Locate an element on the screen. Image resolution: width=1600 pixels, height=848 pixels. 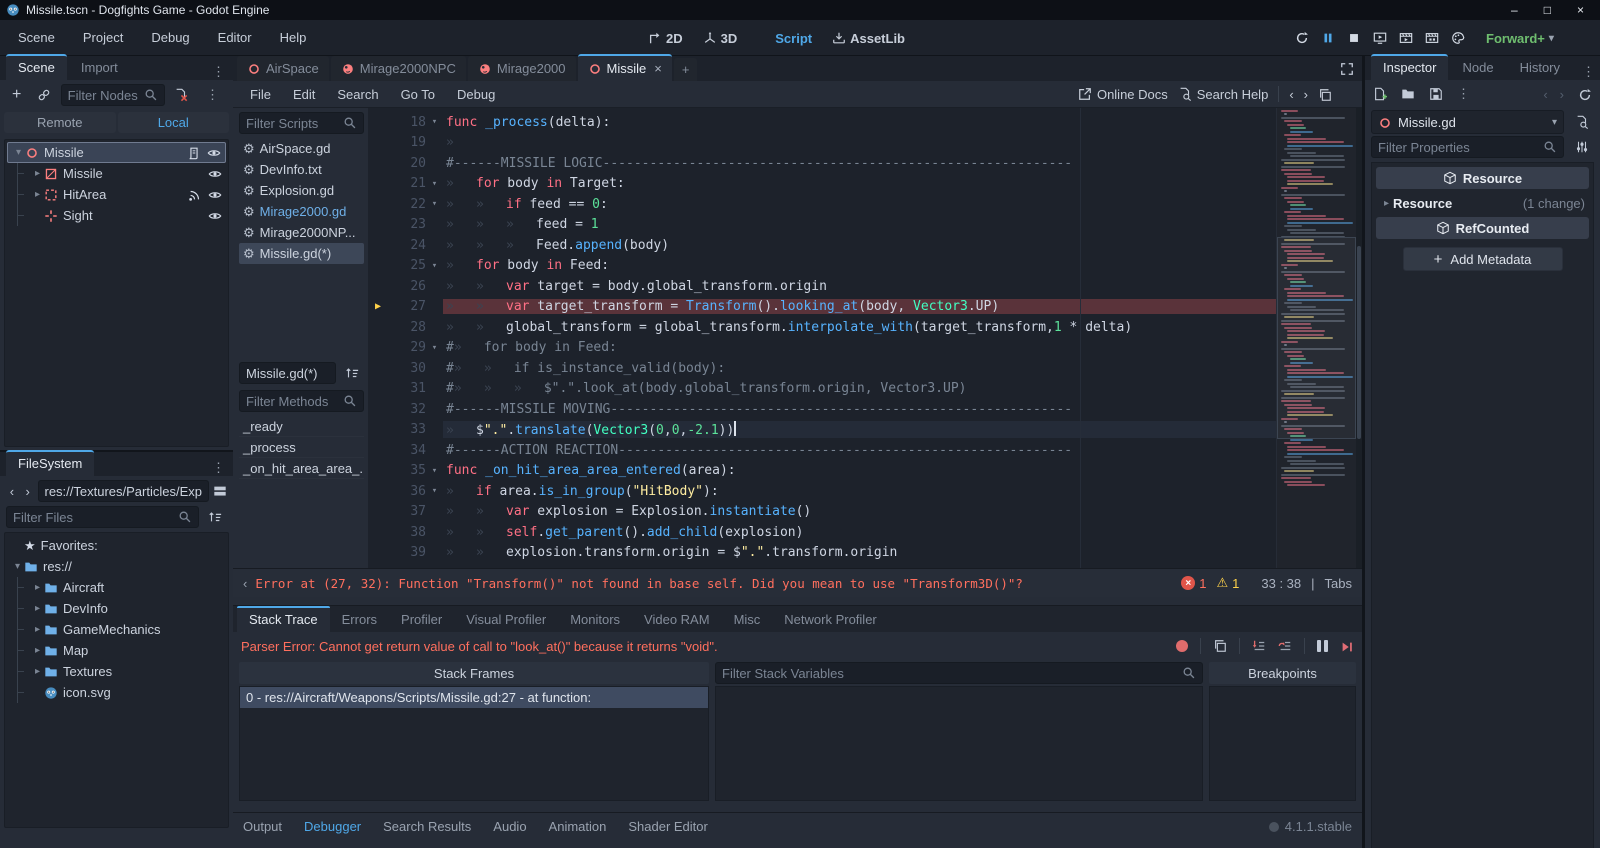
filesystem-menu-icon: ⋮ is located at coordinates (218, 468).